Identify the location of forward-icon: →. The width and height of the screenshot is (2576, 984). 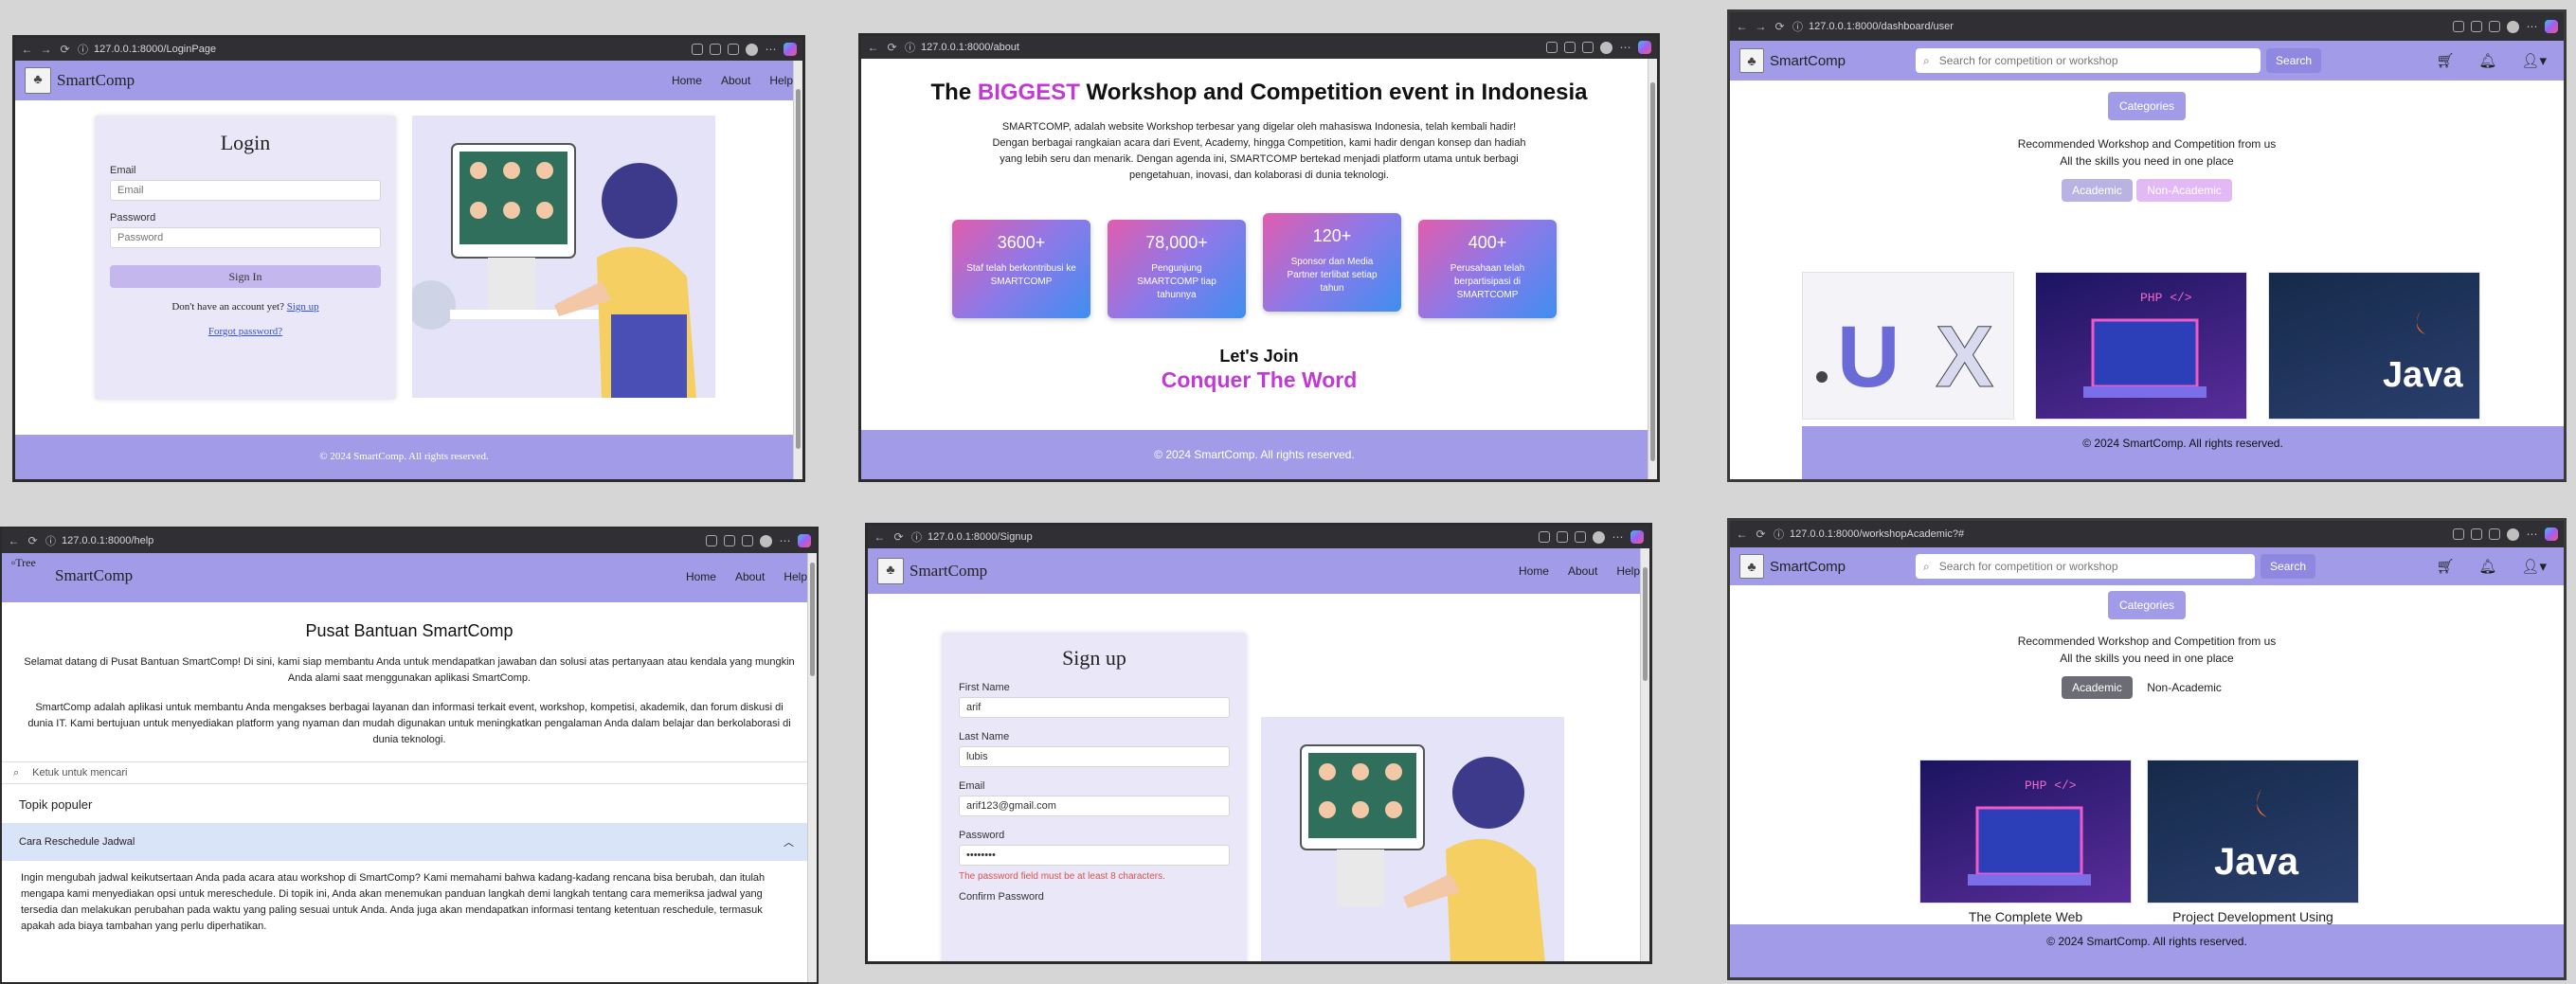
(1761, 26).